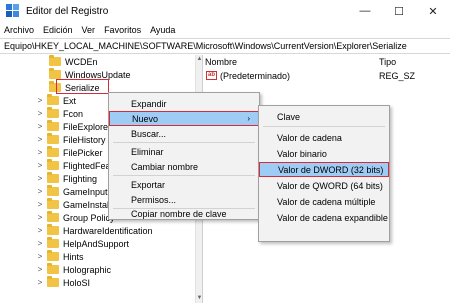 The height and width of the screenshot is (303, 450). What do you see at coordinates (87, 269) in the screenshot?
I see `tree-item-label: Holographic` at bounding box center [87, 269].